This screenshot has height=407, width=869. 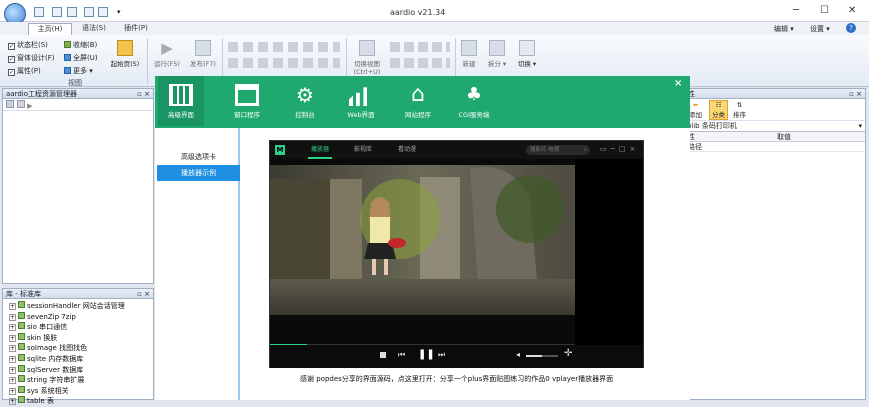 What do you see at coordinates (361, 101) in the screenshot?
I see `tab-web-ui: Web界面` at bounding box center [361, 101].